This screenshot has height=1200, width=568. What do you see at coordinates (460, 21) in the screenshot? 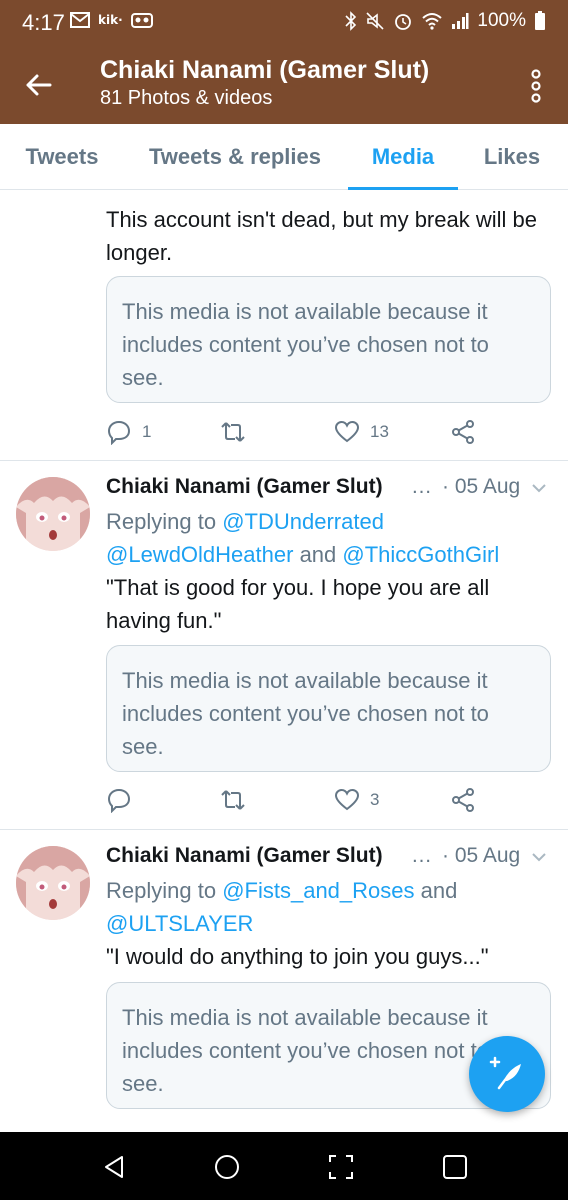
I see `signal-icon` at bounding box center [460, 21].